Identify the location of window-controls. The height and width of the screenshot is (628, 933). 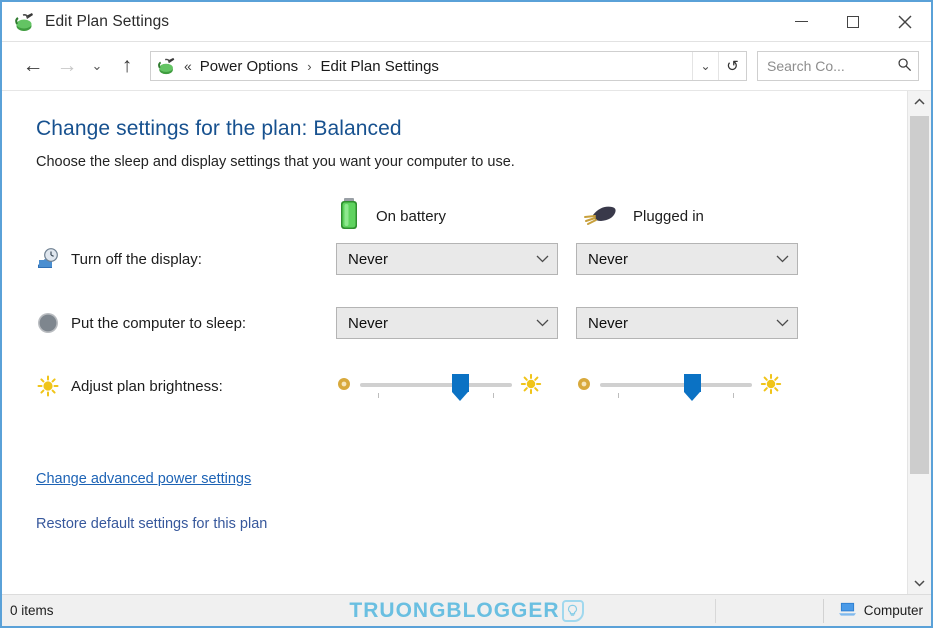
(853, 21).